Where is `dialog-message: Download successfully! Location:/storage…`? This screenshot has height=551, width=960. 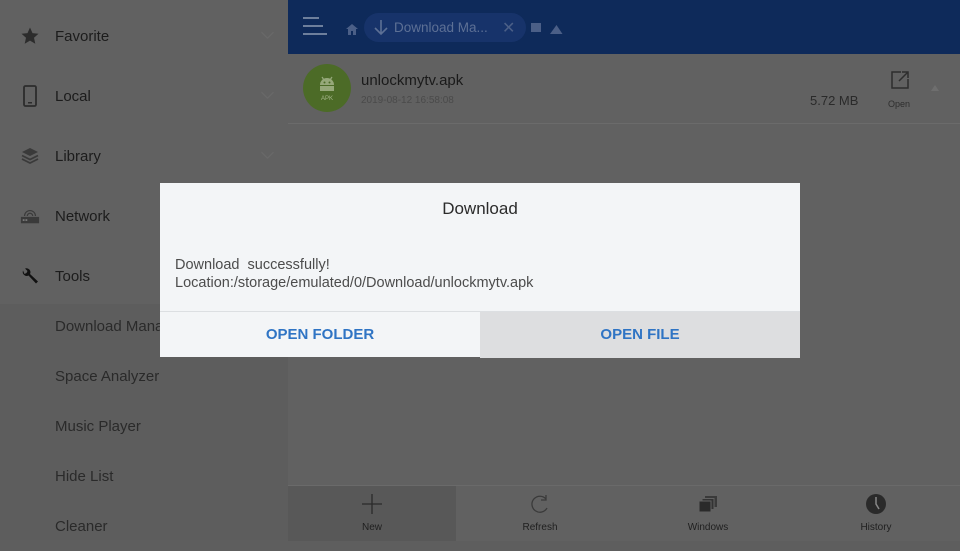
dialog-message: Download successfully! Location:/storage… is located at coordinates (354, 274).